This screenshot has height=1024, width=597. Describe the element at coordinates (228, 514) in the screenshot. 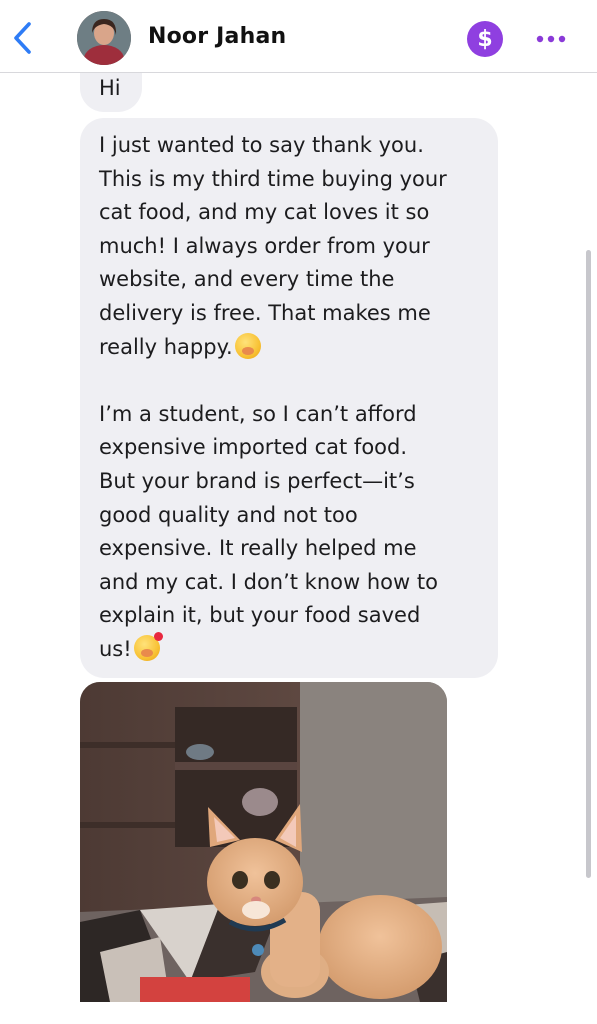

I see `message-line: good quality and not too` at that location.